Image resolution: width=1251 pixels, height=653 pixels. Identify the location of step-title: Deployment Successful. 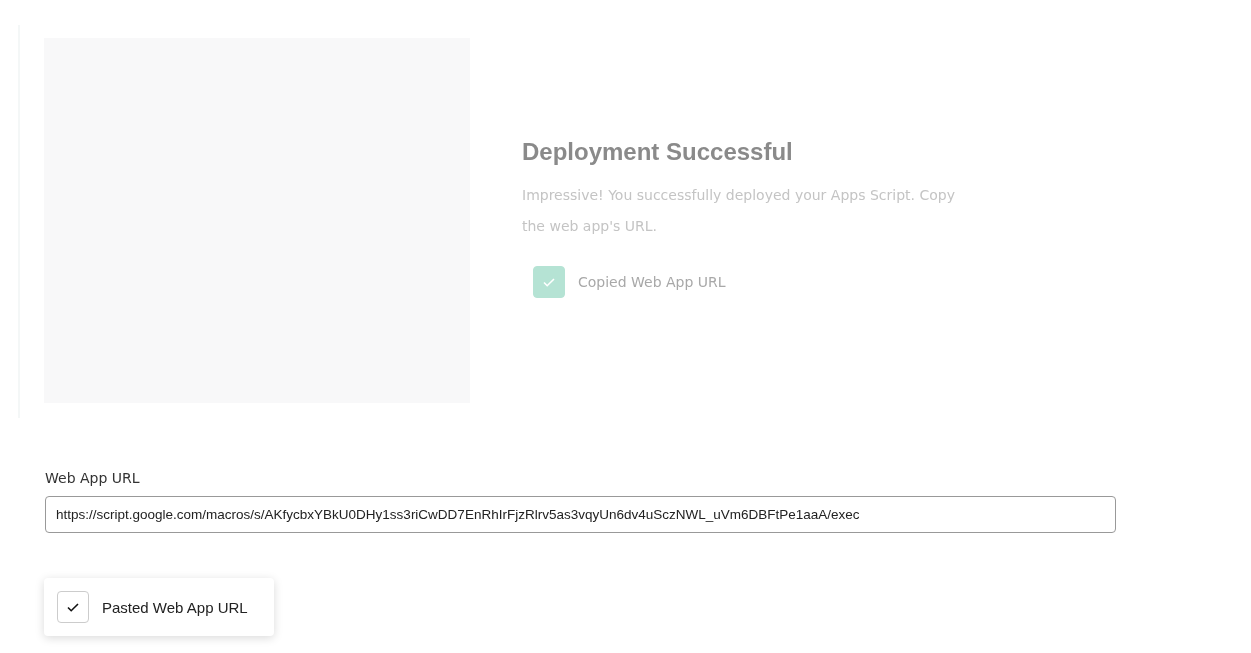
(658, 152).